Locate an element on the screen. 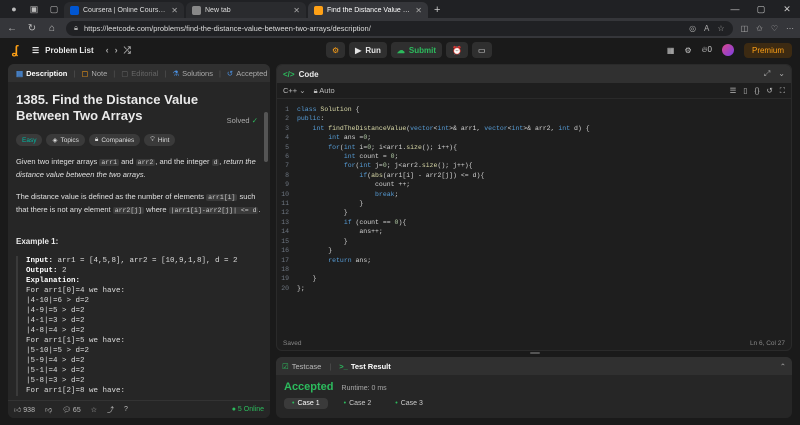 Image resolution: width=800 pixels, height=425 pixels. code-toolbar: C++ ⌄ 🔒︎ Auto ☰ ▯ {} ↺ ⛶ is located at coordinates (534, 91).